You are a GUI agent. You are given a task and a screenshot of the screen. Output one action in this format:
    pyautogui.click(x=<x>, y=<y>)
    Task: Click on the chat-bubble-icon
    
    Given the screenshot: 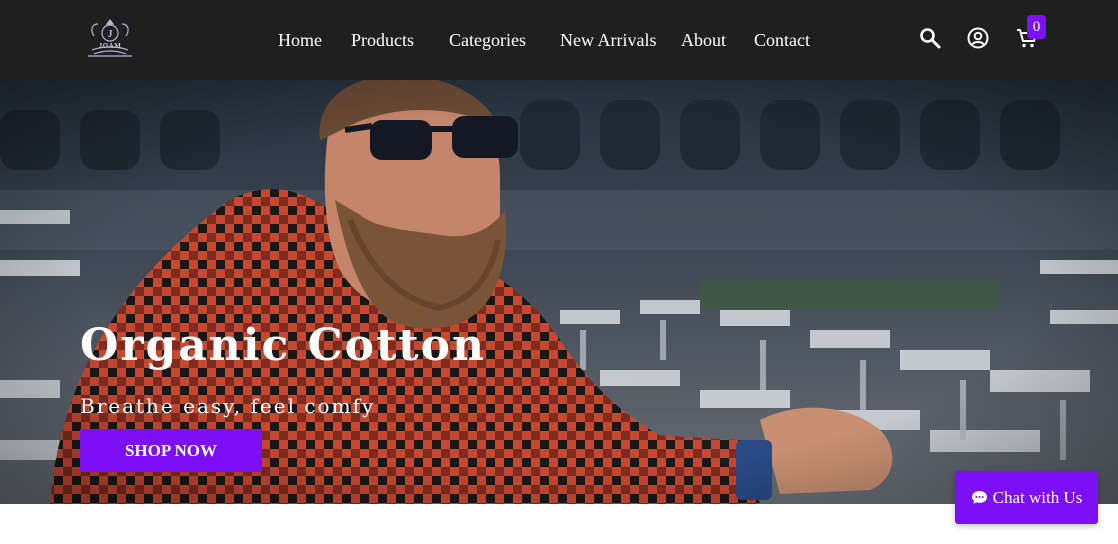 What is the action you would take?
    pyautogui.click(x=979, y=497)
    